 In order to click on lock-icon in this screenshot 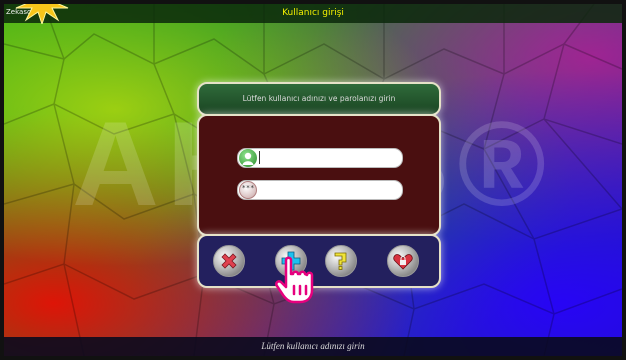, I will do `click(403, 262)`.